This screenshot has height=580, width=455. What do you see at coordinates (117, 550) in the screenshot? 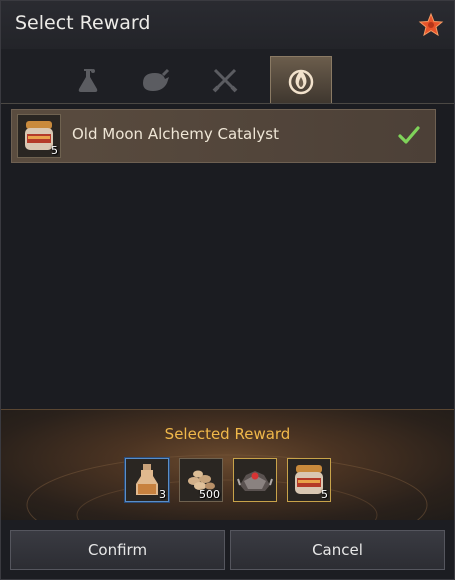
I see `confirm-button: Confirm` at bounding box center [117, 550].